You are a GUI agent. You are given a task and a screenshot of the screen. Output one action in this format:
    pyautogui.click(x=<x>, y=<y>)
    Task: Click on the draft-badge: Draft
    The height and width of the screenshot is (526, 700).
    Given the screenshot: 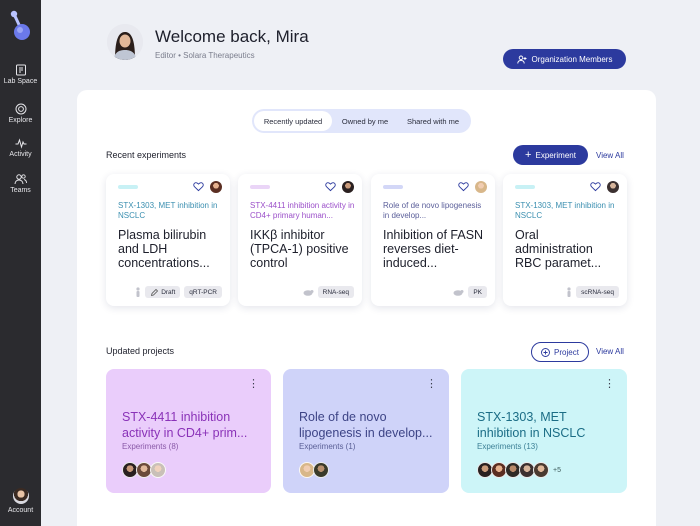 What is the action you would take?
    pyautogui.click(x=163, y=292)
    